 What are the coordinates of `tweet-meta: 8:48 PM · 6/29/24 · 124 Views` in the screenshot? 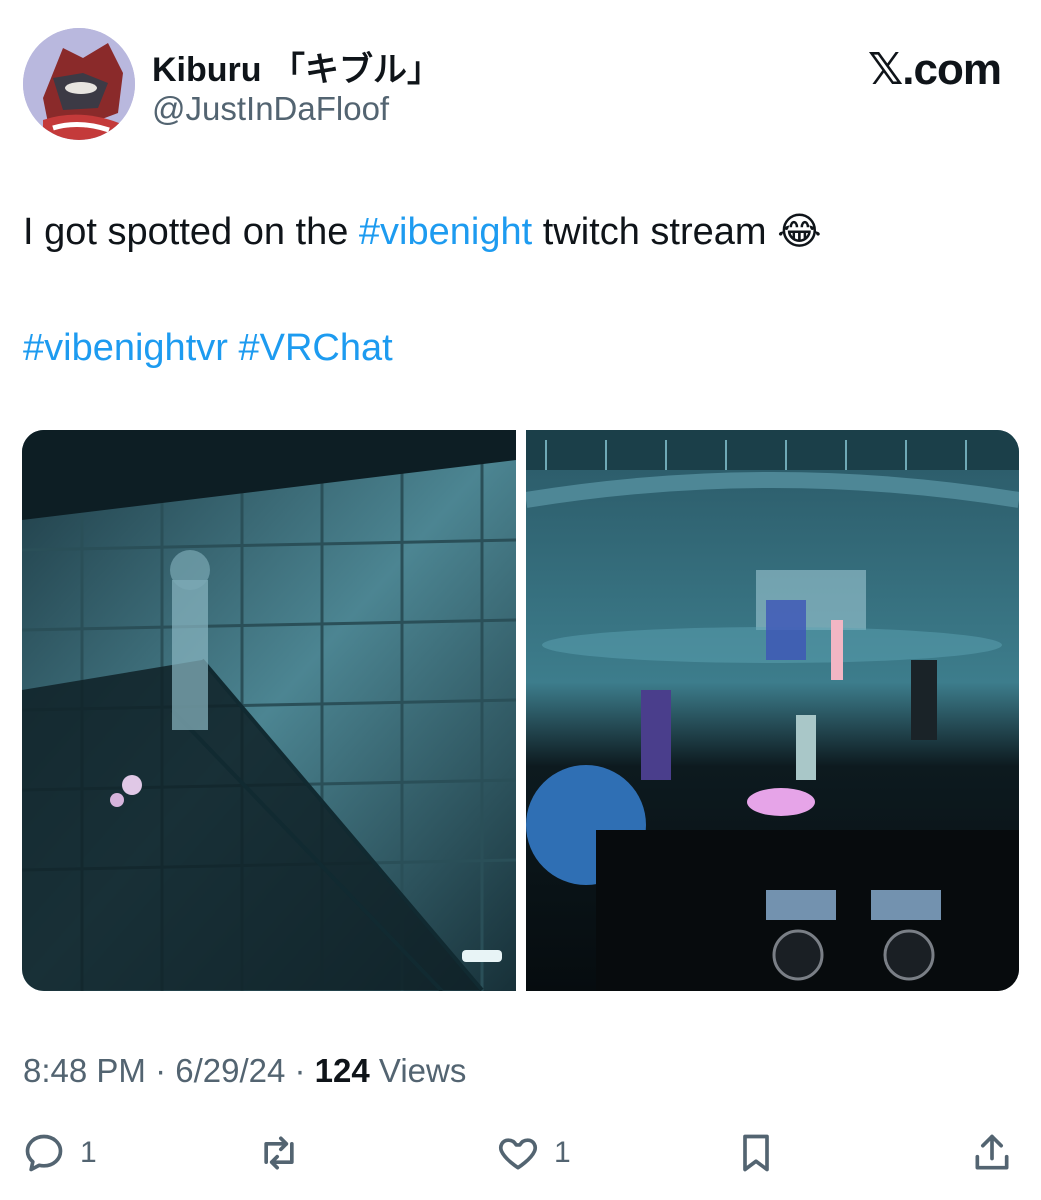 It's located at (244, 1071).